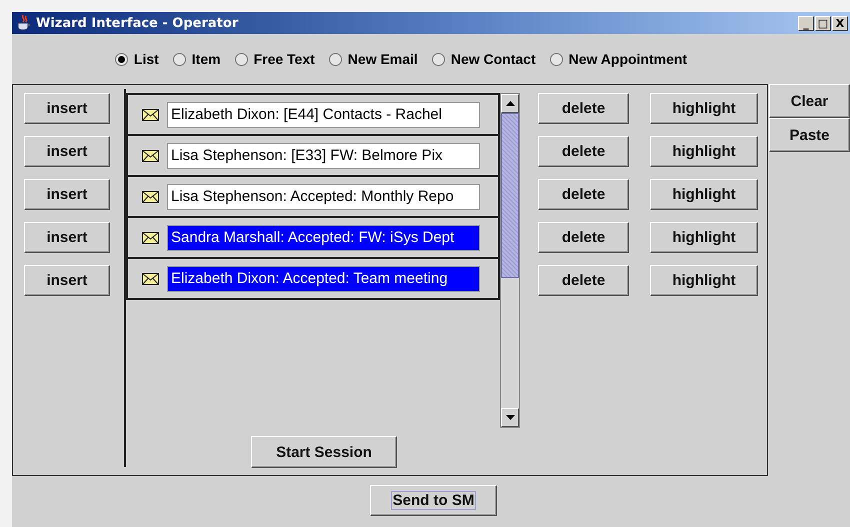  I want to click on start-session-button: Start Session, so click(324, 452).